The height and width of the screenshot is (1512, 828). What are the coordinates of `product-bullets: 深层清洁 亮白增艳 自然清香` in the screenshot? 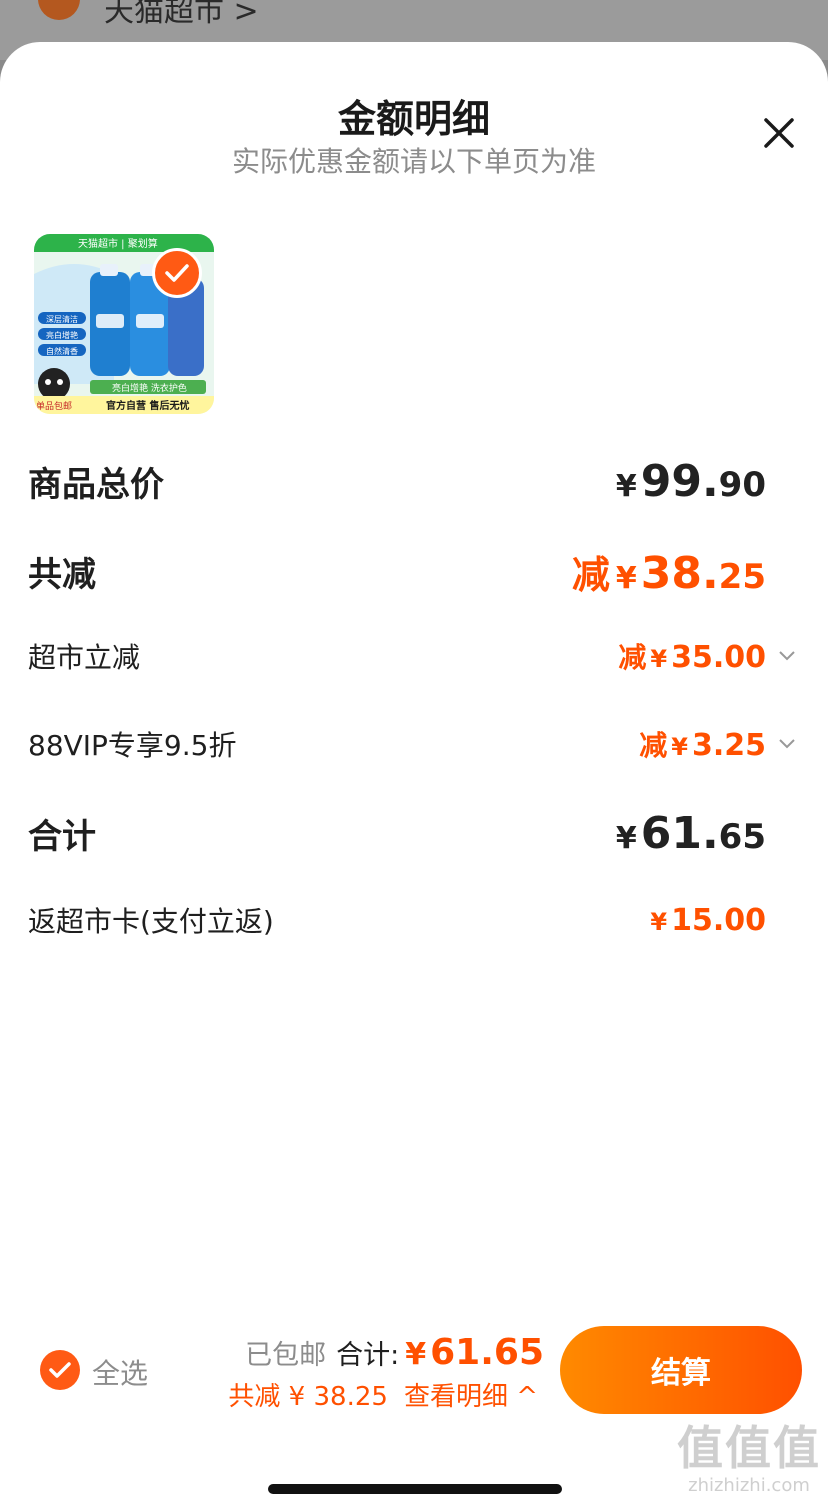 It's located at (62, 334).